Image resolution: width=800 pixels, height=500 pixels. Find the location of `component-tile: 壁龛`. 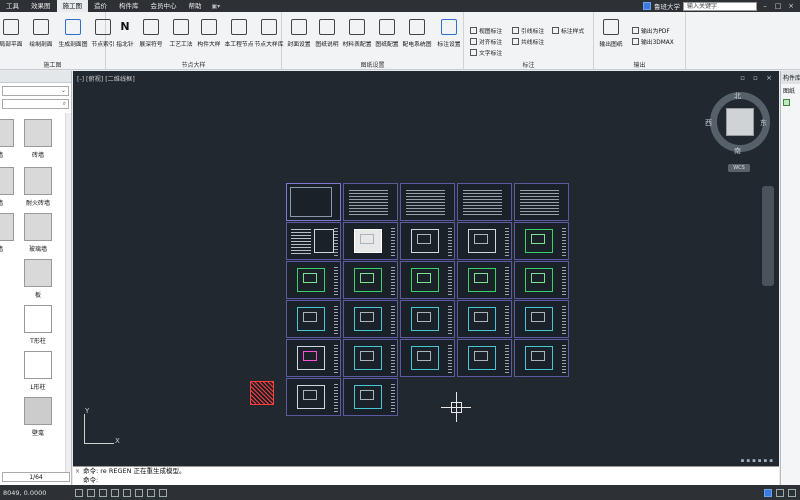

component-tile: 壁龛 is located at coordinates (38, 417).